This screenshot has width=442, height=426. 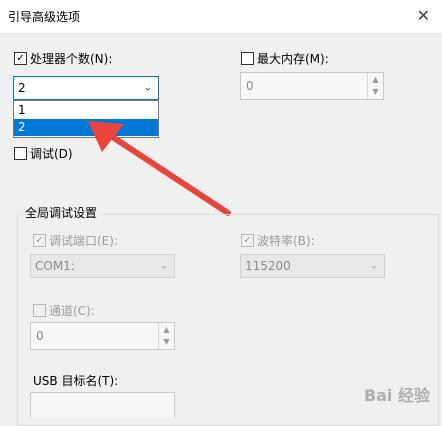 I want to click on usb-target-label: USB 目标名(T):, so click(x=76, y=381).